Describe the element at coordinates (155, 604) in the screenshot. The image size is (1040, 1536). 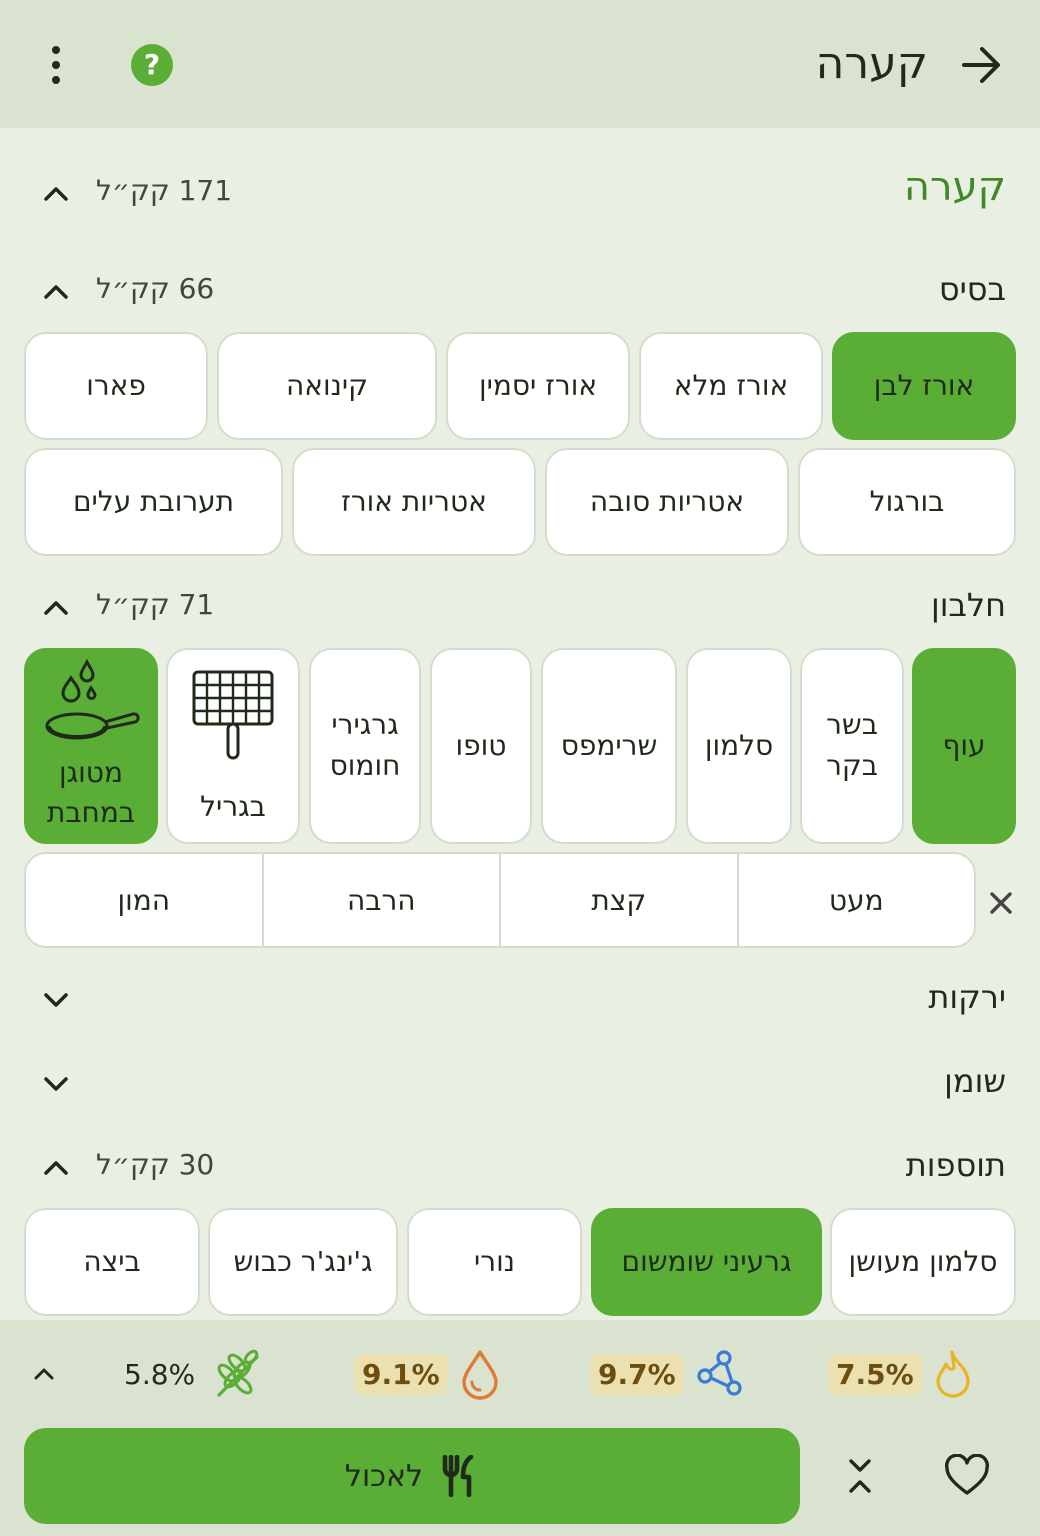
I see `protein-kcal: 71 קק״ל` at that location.